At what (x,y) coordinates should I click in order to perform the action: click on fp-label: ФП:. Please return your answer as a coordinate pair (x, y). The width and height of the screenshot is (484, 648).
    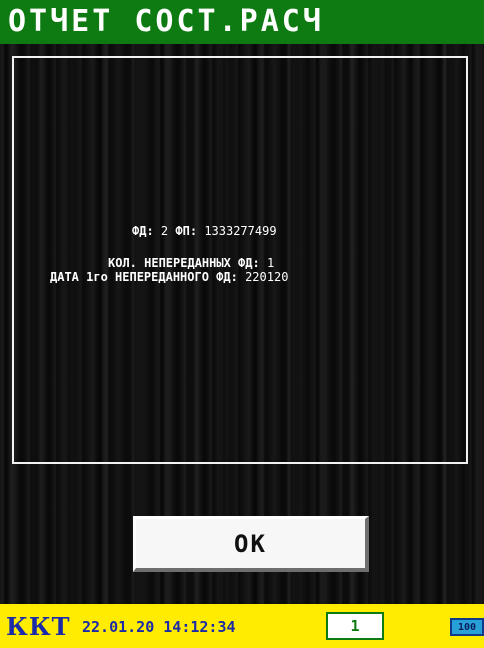
    Looking at the image, I should click on (186, 231).